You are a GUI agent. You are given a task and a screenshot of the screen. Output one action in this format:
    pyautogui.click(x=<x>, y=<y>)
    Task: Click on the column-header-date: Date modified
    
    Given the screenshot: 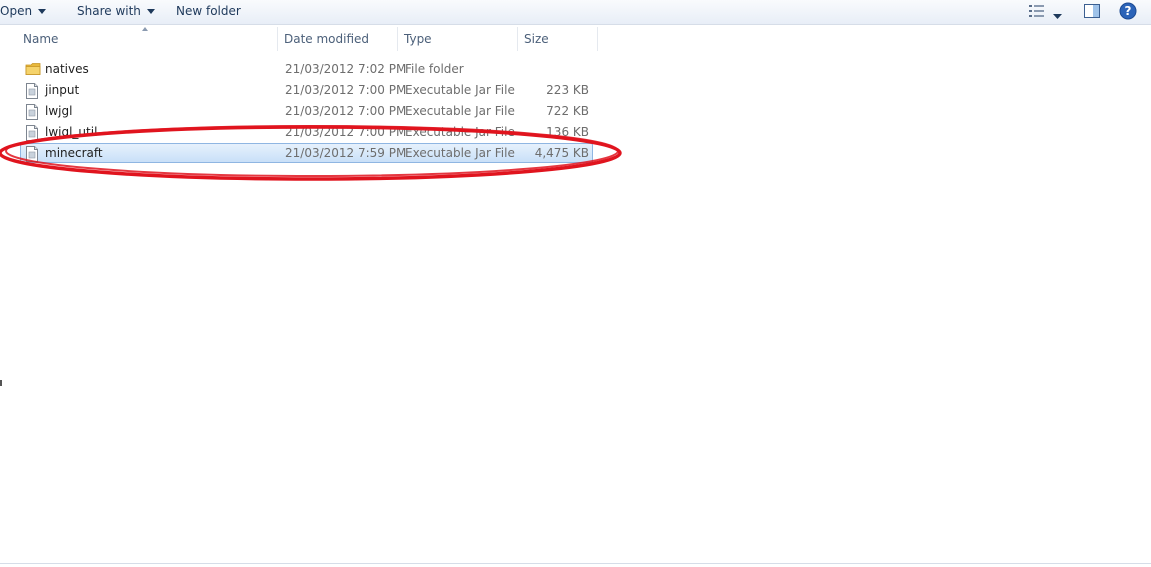 What is the action you would take?
    pyautogui.click(x=338, y=39)
    